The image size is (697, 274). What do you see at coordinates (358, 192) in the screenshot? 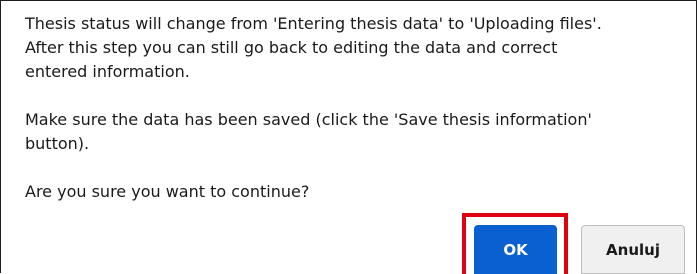
I see `message-paragraph-confirm-question: Are you sure you want to continue?` at bounding box center [358, 192].